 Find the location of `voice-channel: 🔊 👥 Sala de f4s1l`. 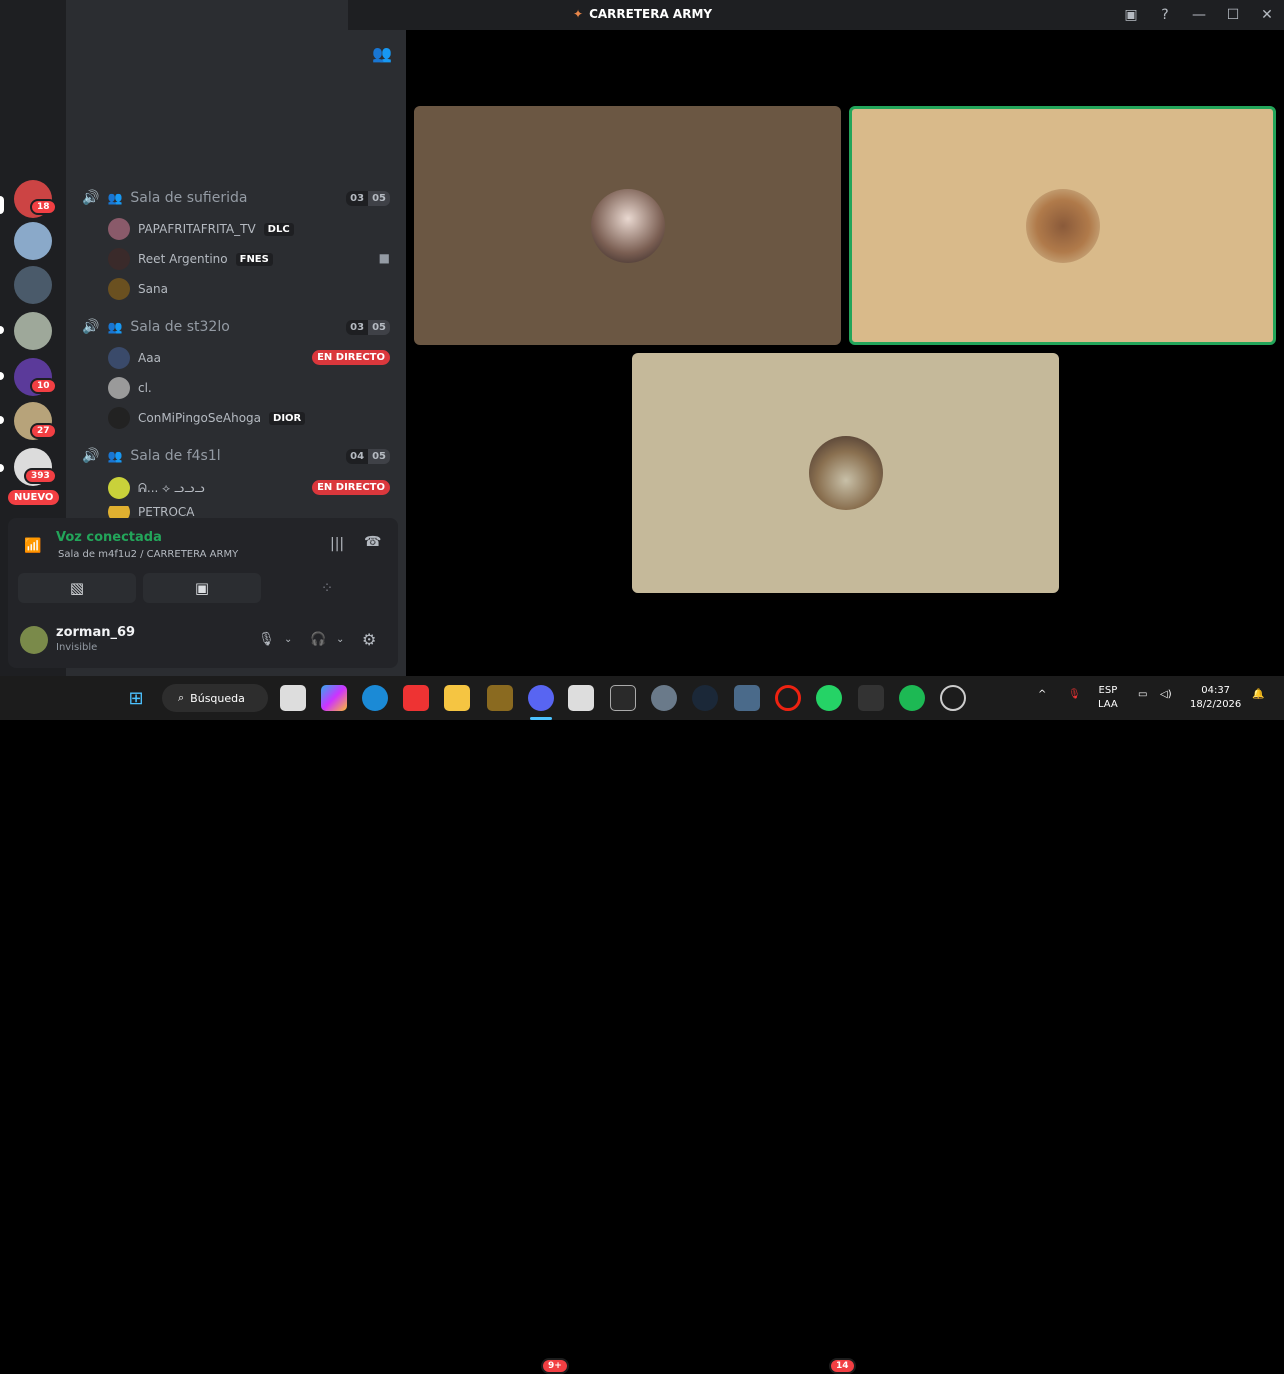

voice-channel: 🔊 👥 Sala de f4s1l is located at coordinates (151, 456).